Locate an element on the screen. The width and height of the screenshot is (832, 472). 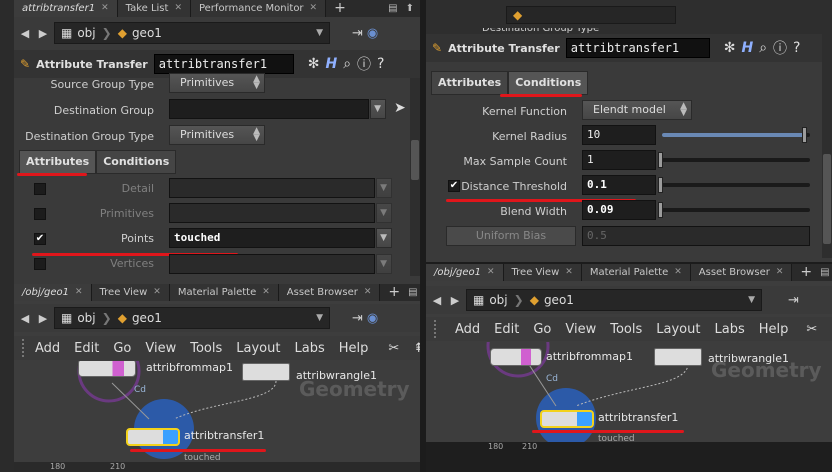
menu-go: Go is located at coordinates (122, 348).